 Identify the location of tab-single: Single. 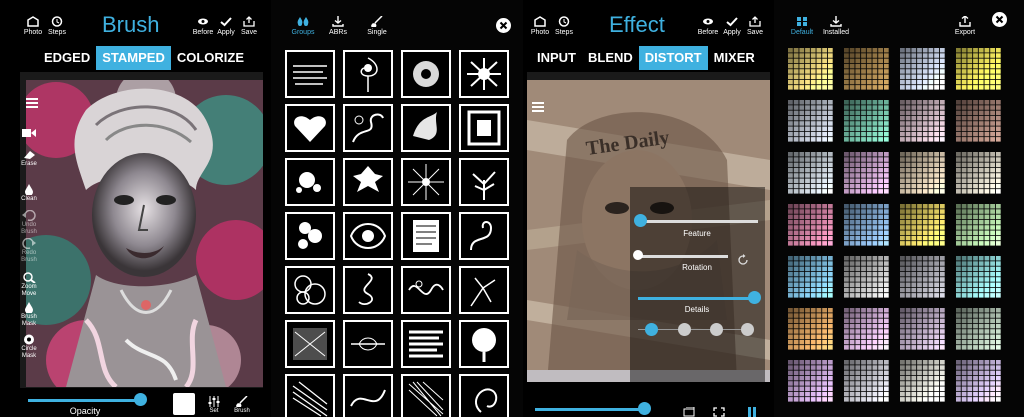
(377, 26).